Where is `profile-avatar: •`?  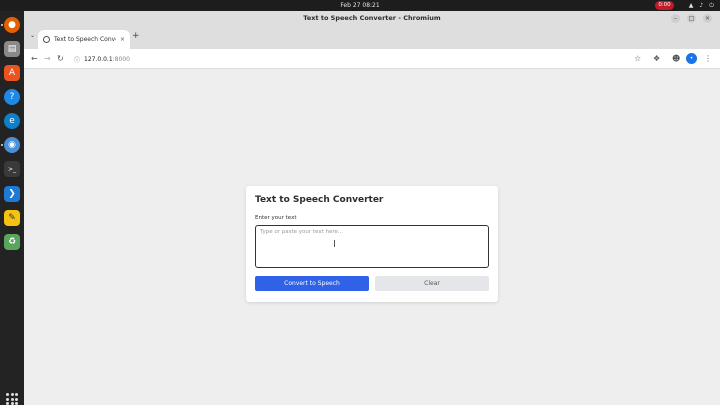 profile-avatar: • is located at coordinates (691, 58).